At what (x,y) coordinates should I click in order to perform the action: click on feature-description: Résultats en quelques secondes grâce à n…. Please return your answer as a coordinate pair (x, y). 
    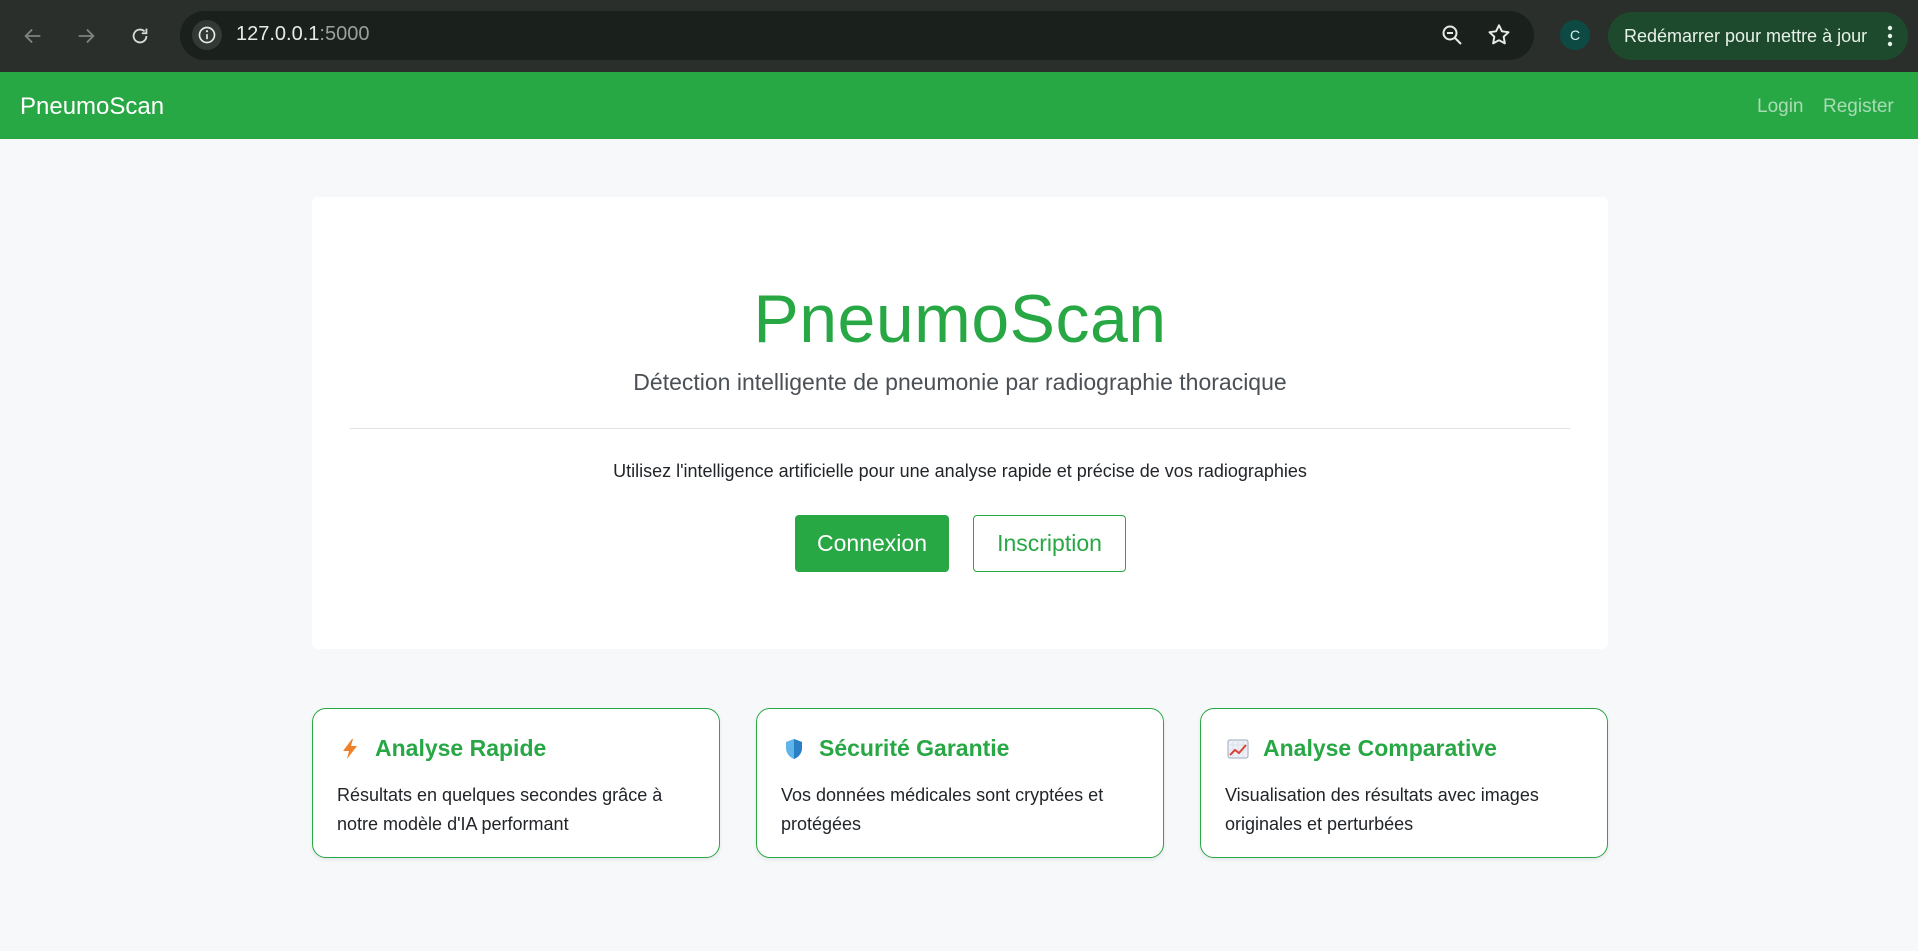
    Looking at the image, I should click on (500, 809).